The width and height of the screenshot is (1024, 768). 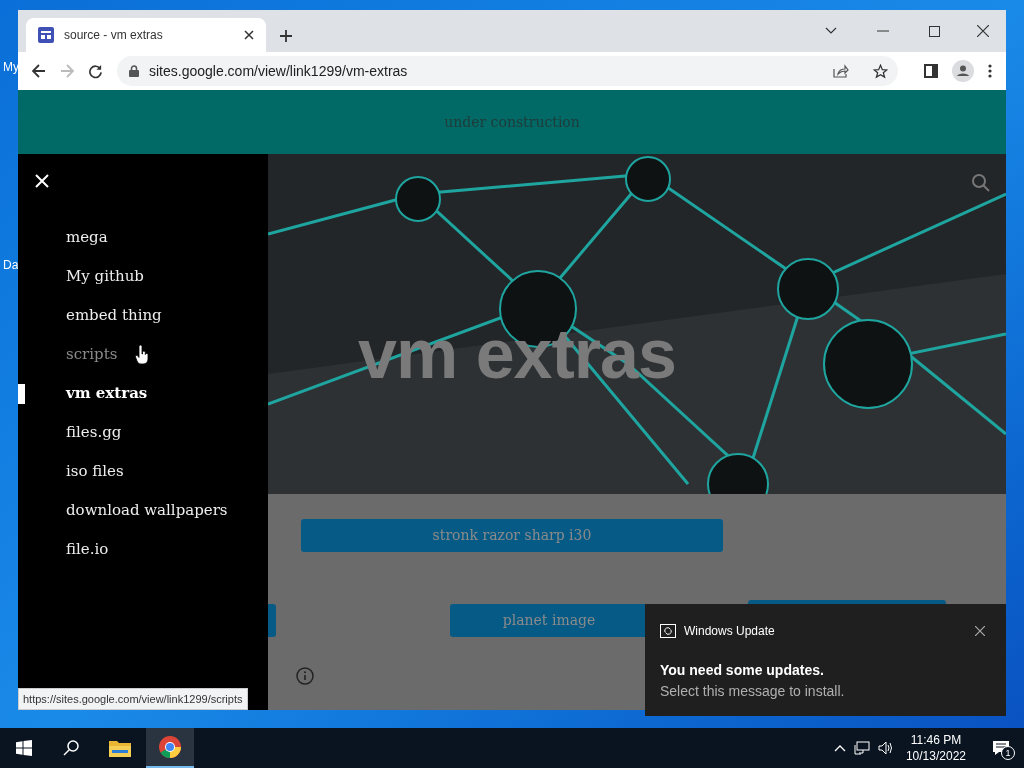 What do you see at coordinates (931, 71) in the screenshot?
I see `side-panel-icon` at bounding box center [931, 71].